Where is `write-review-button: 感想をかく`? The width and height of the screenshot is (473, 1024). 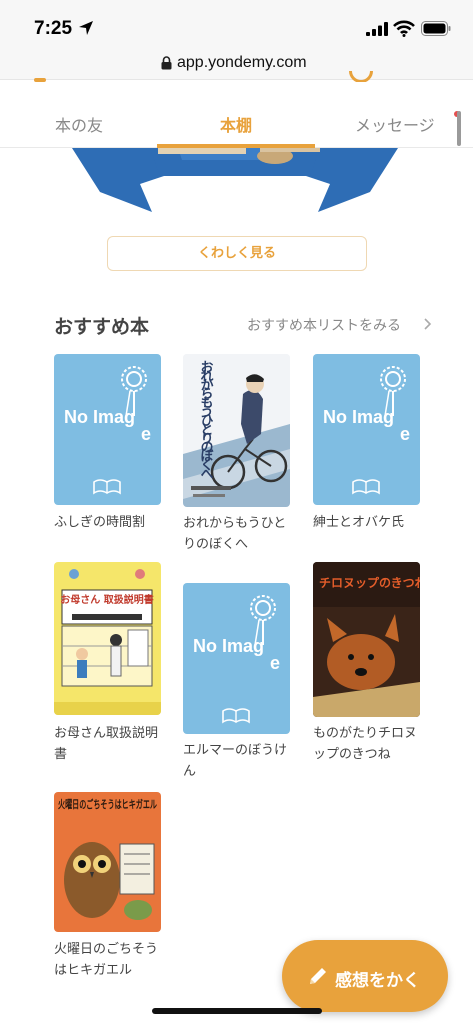 write-review-button: 感想をかく is located at coordinates (365, 976).